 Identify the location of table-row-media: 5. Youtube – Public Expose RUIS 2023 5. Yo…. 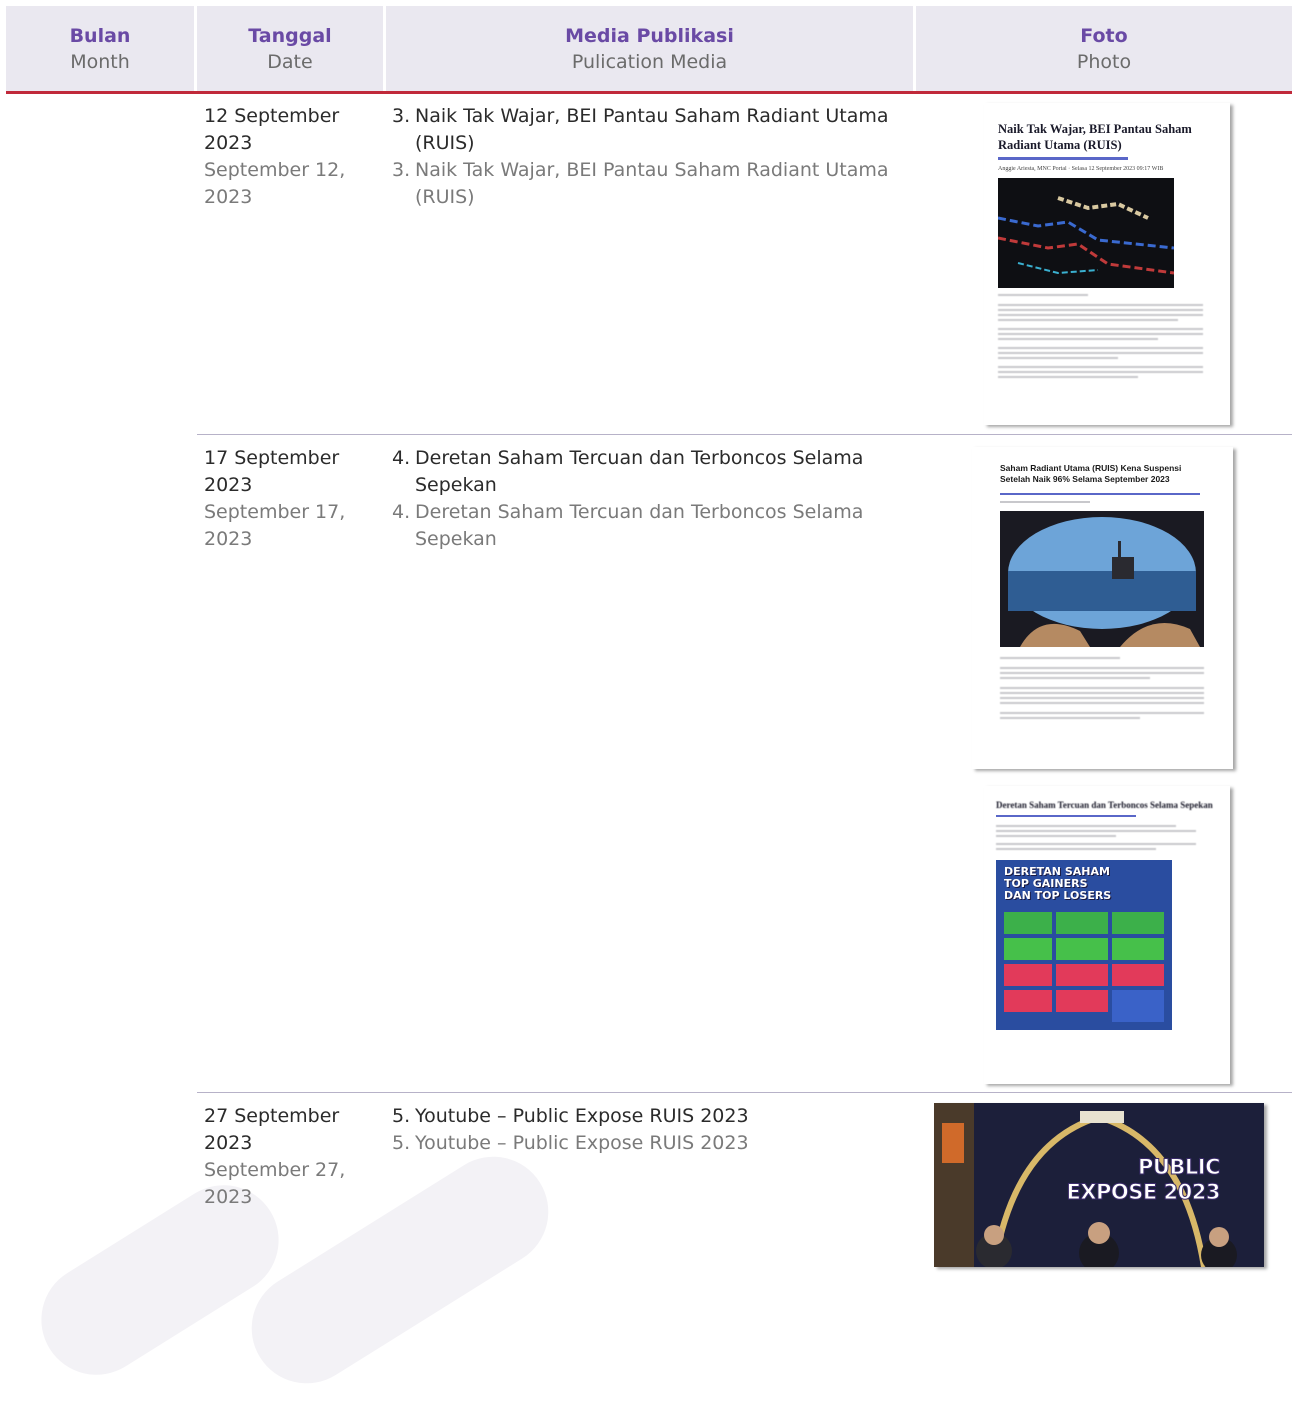
(644, 1130).